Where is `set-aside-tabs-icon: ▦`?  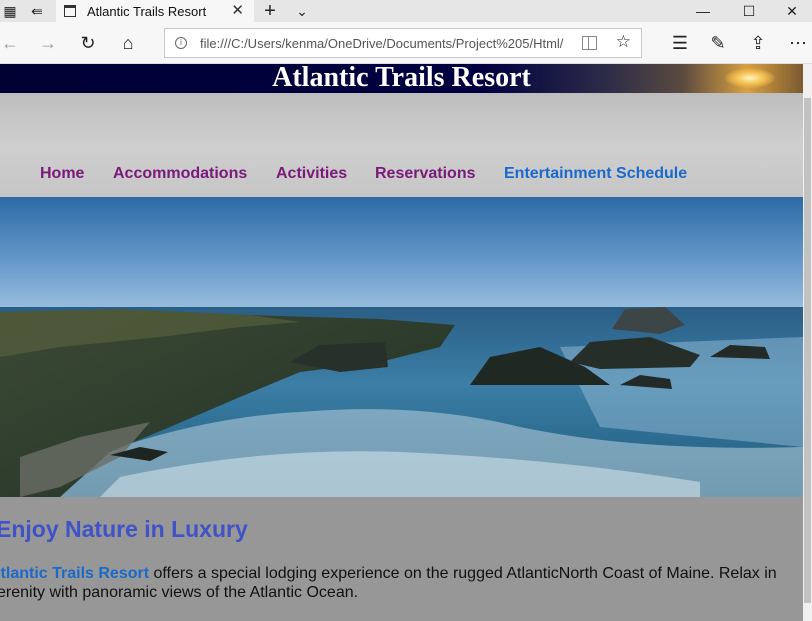 set-aside-tabs-icon: ▦ is located at coordinates (10, 11).